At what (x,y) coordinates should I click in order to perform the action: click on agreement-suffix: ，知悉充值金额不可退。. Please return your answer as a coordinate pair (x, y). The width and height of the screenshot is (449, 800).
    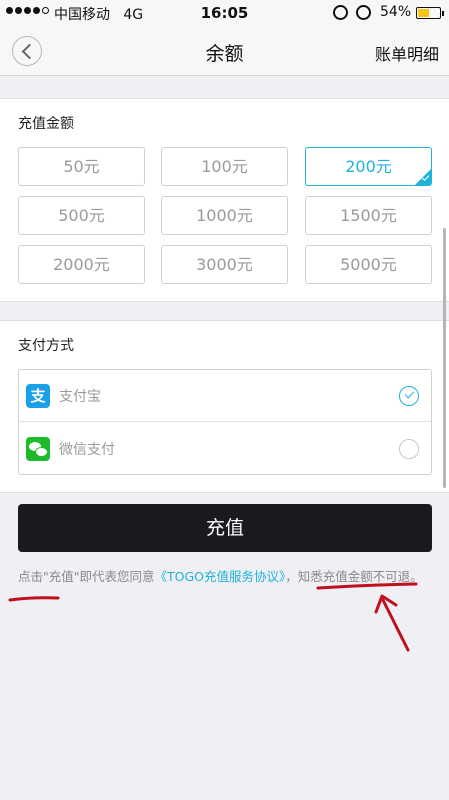
    Looking at the image, I should click on (354, 576).